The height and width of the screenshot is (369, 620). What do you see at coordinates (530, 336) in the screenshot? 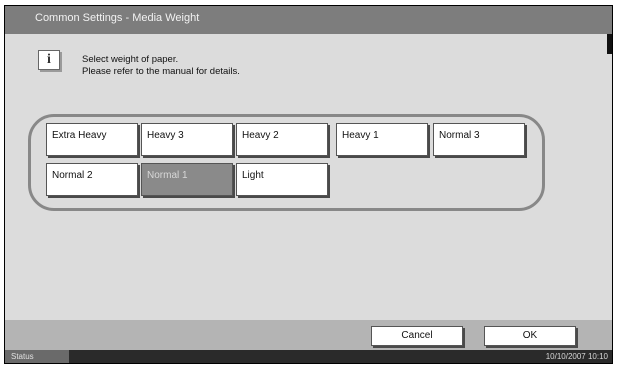
I see `ok-button: OK` at bounding box center [530, 336].